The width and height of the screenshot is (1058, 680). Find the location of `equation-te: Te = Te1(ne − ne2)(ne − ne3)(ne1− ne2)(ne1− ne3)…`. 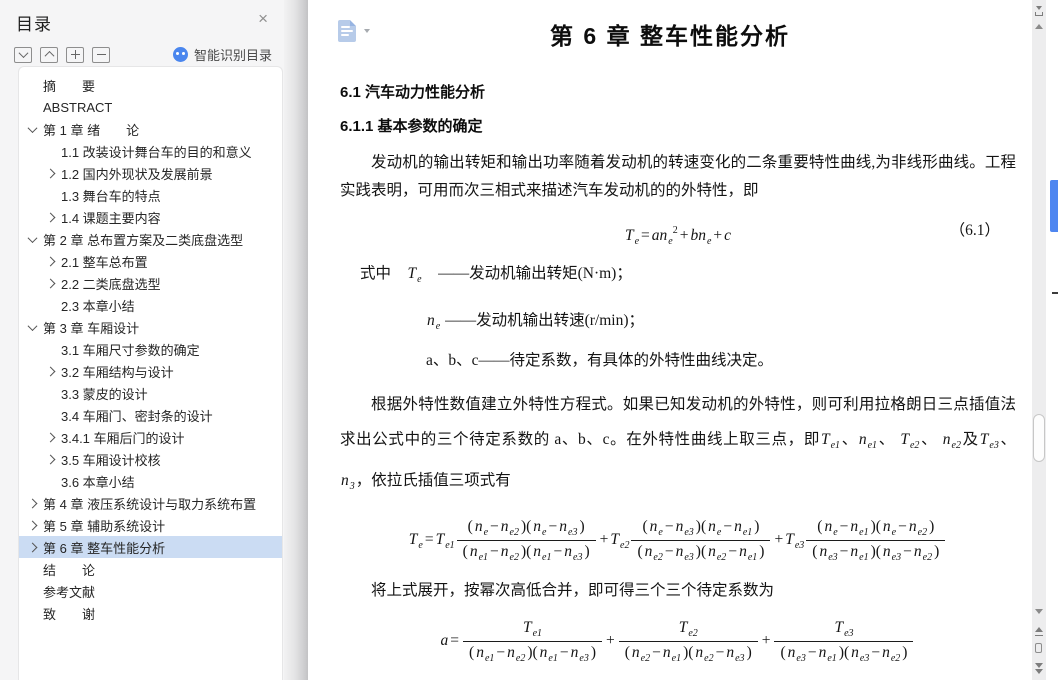

equation-te: Te = Te1(ne − ne2)(ne − ne3)(ne1− ne2)(ne1− ne3)… is located at coordinates (678, 540).